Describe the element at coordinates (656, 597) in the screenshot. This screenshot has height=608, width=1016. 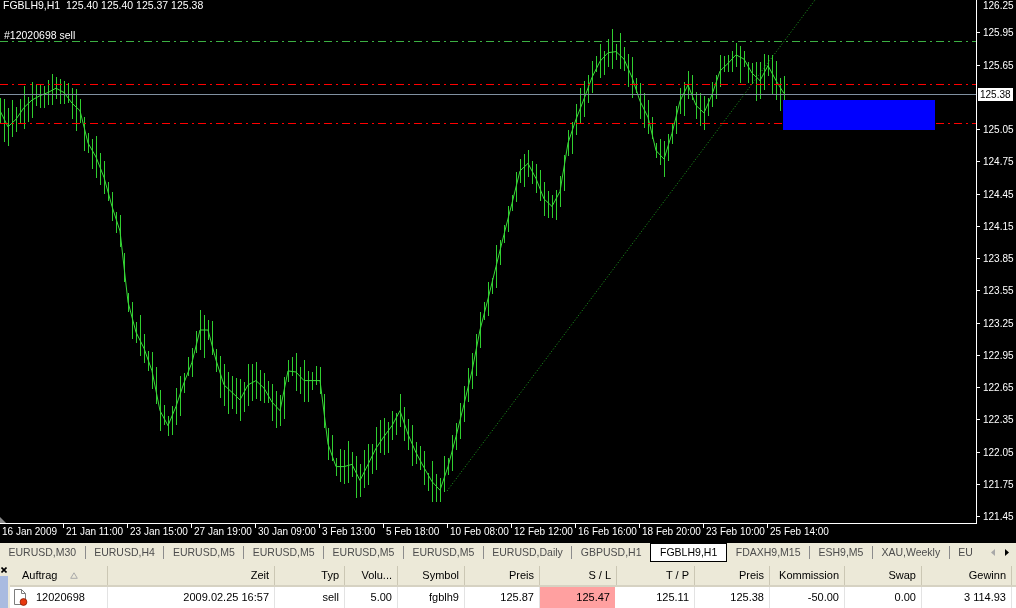
I see `table-cell: 125.11` at that location.